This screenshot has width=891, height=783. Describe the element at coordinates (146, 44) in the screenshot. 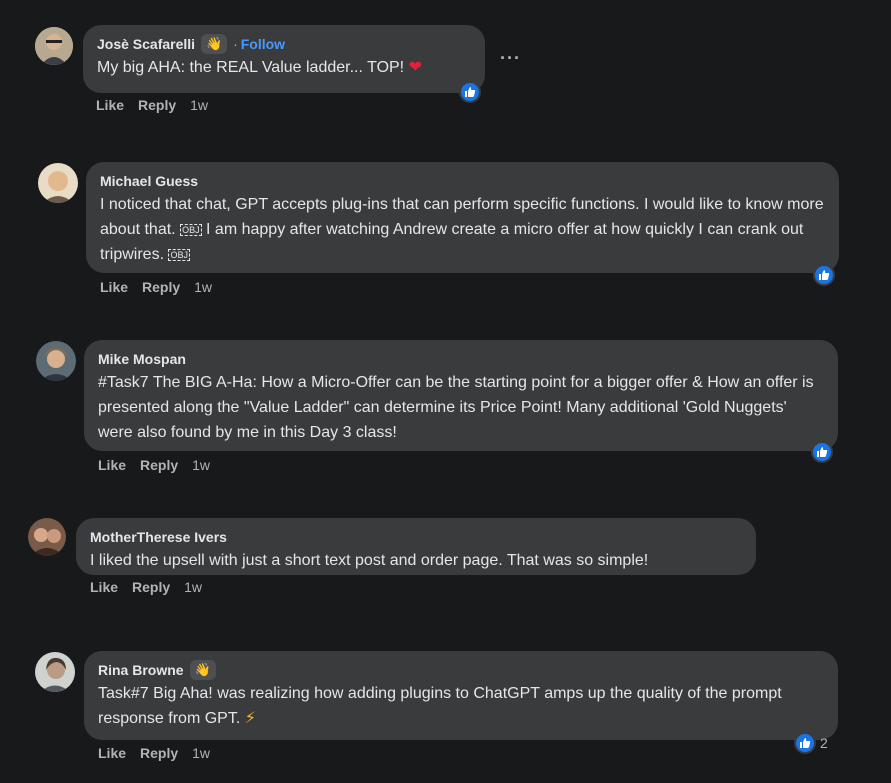

I see `author-name: Josè Scafarelli` at that location.